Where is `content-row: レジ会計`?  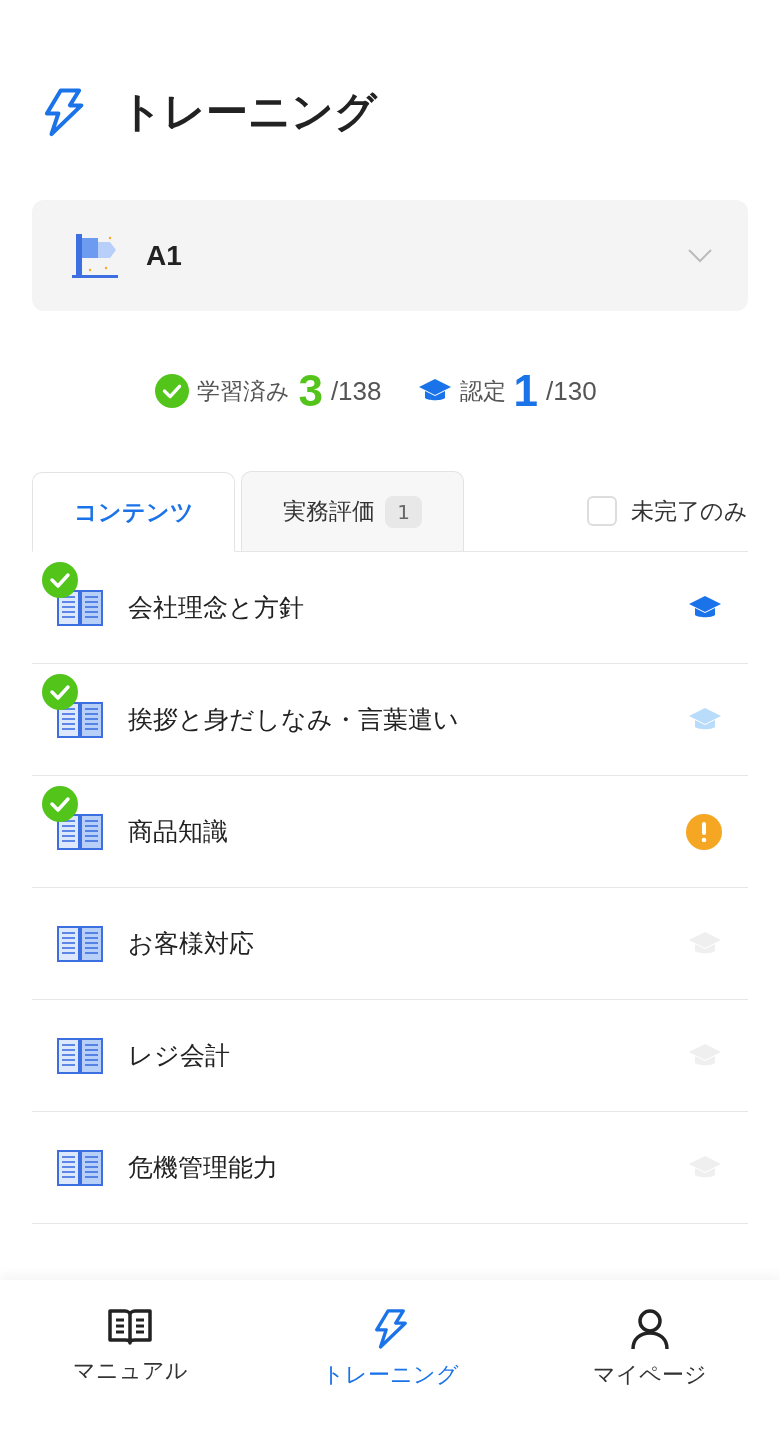 content-row: レジ会計 is located at coordinates (390, 1056).